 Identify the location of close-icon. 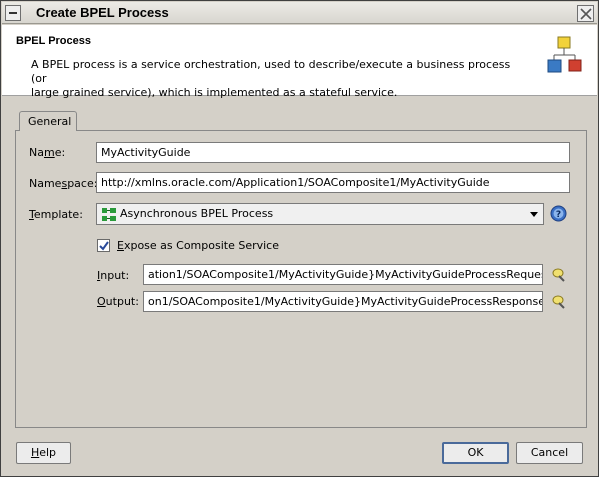
(585, 13).